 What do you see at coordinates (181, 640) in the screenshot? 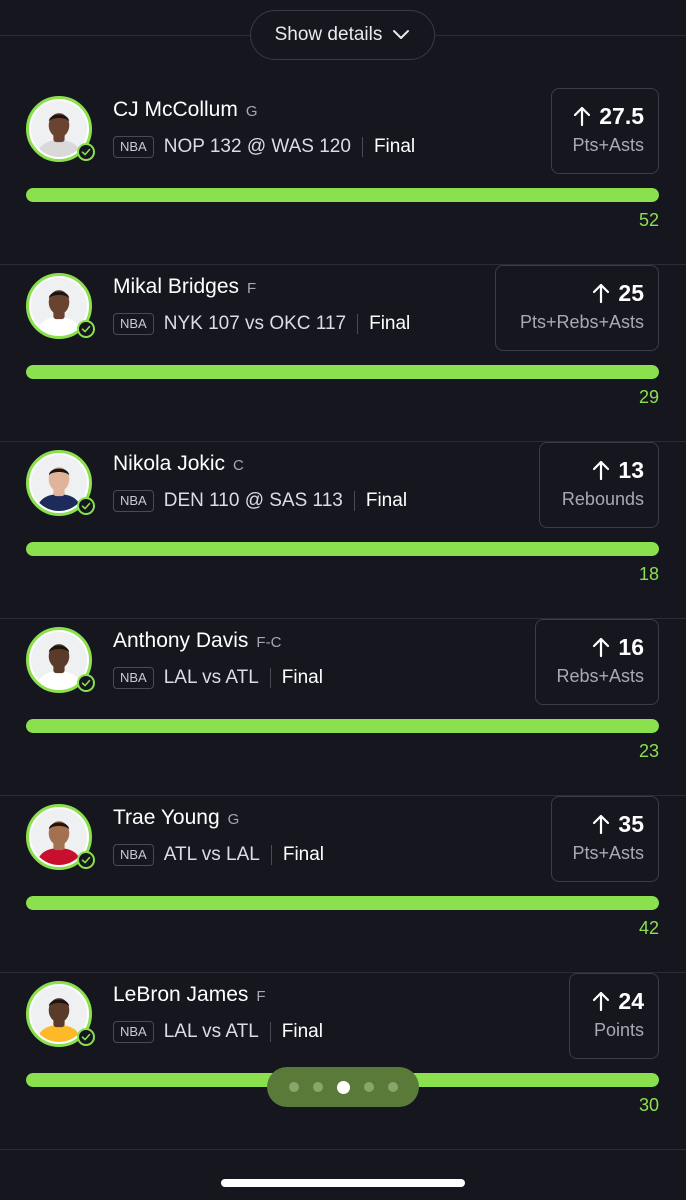
I see `player-name: Anthony Davis` at bounding box center [181, 640].